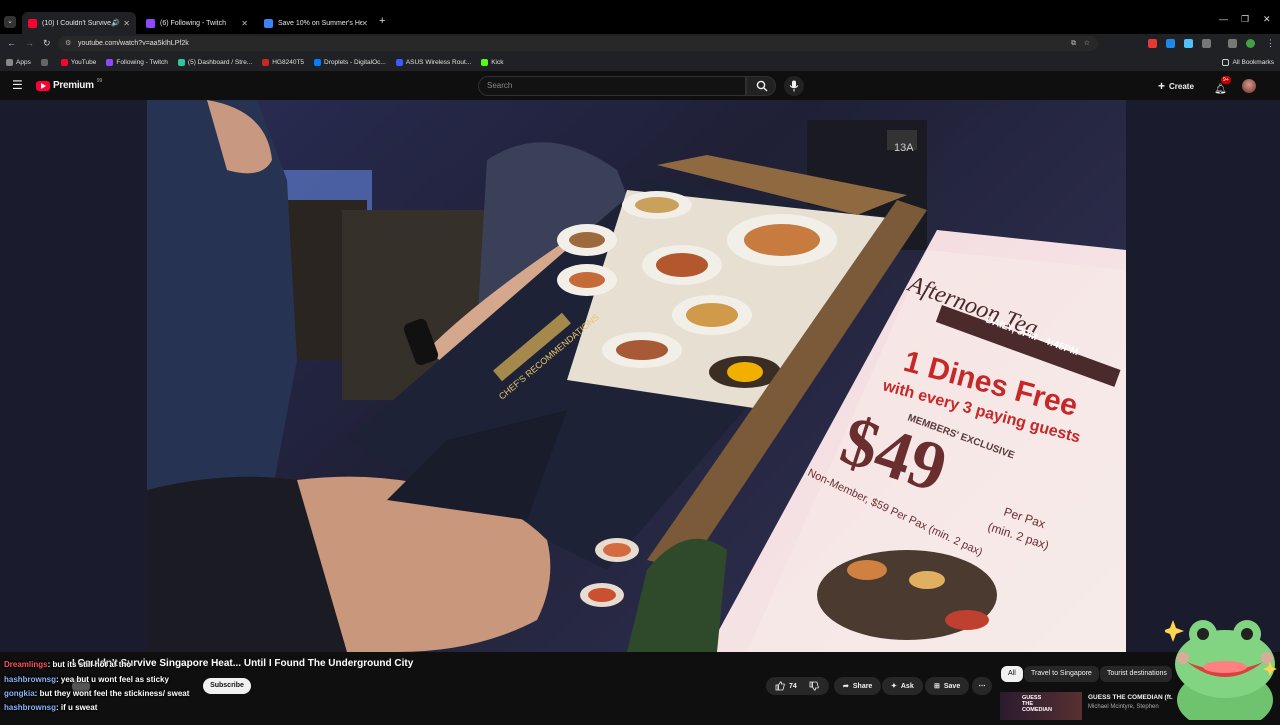  What do you see at coordinates (83, 62) in the screenshot?
I see `bookmark-label: YouTube` at bounding box center [83, 62].